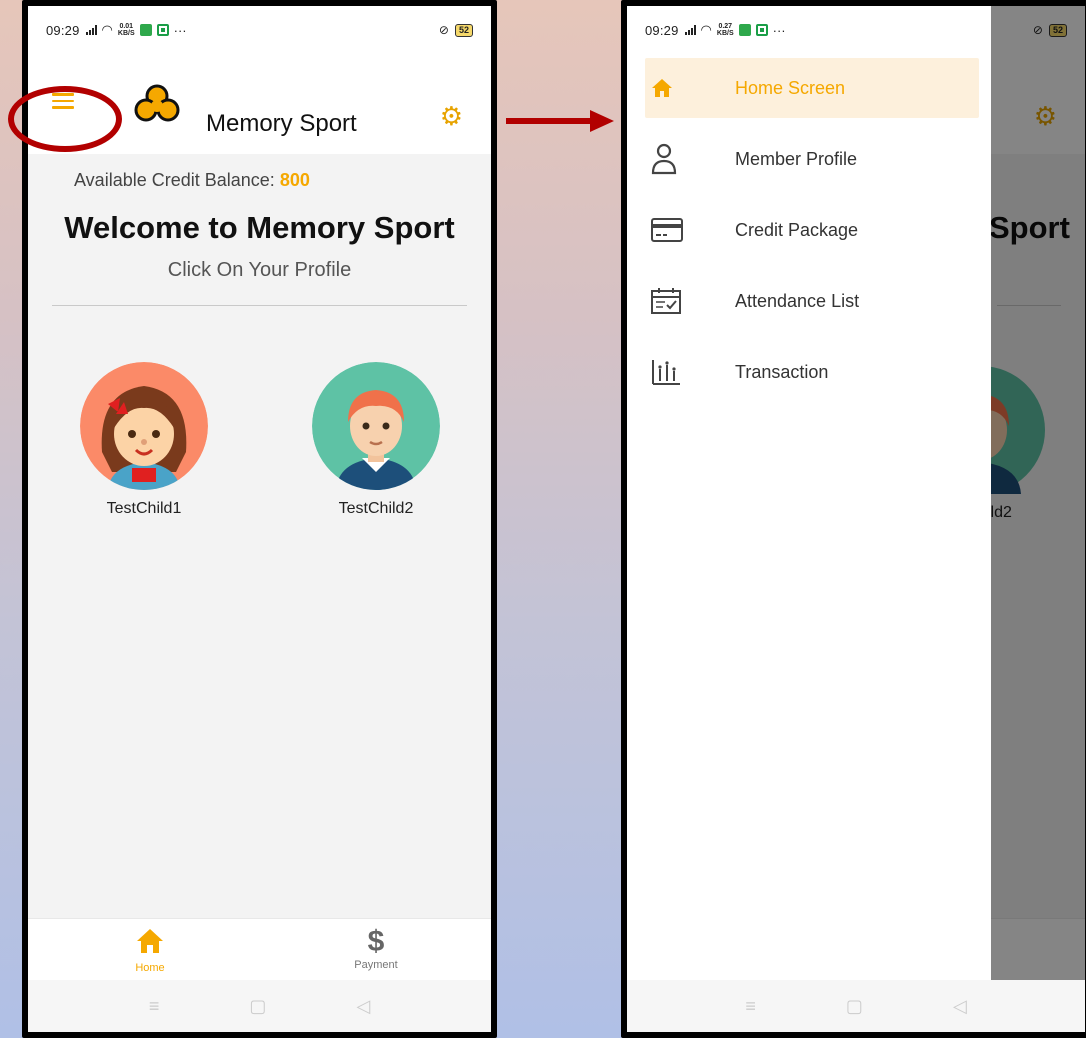 The image size is (1086, 1038). I want to click on home-icon, so click(662, 88).